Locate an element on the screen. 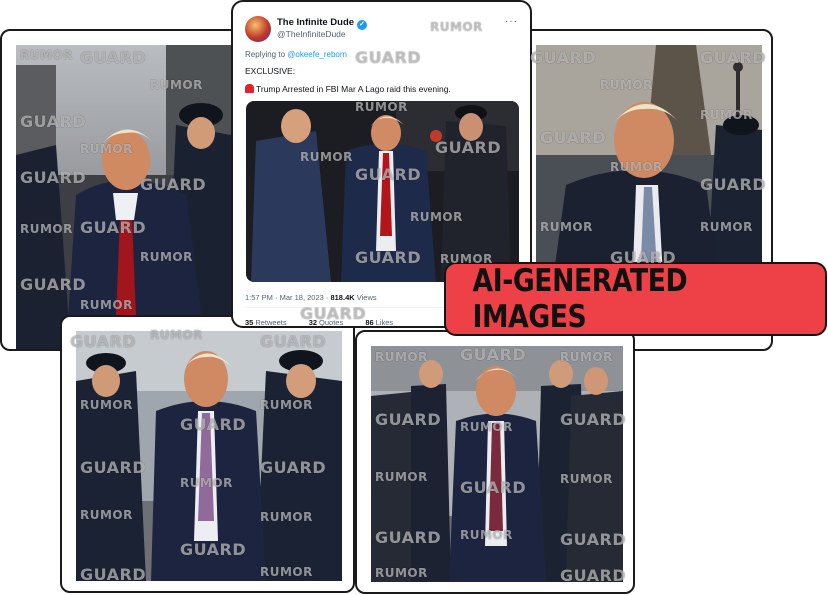 The width and height of the screenshot is (828, 595). verified-badge-icon: ✓ is located at coordinates (362, 25).